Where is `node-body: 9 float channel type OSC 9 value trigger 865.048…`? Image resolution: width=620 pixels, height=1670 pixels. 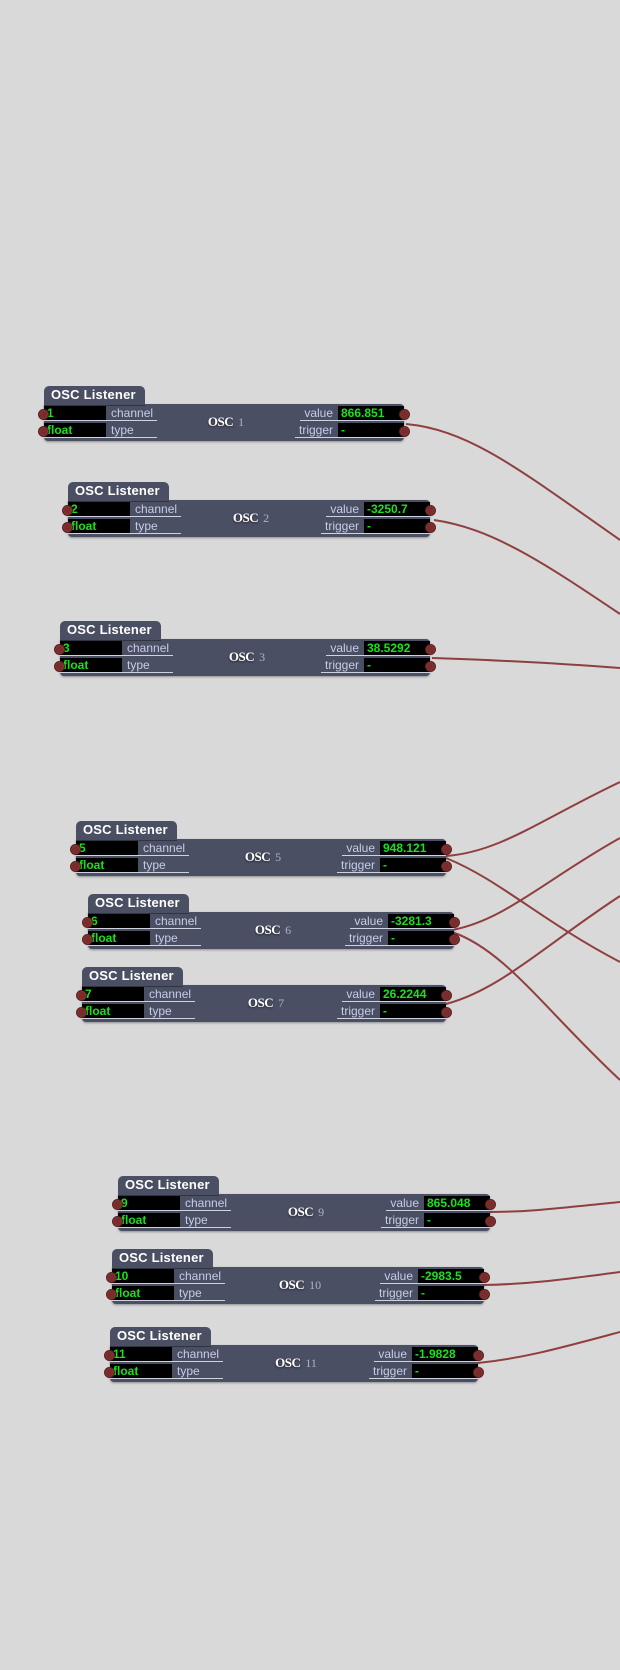 node-body: 9 float channel type OSC 9 value trigger 865.048… is located at coordinates (304, 1212).